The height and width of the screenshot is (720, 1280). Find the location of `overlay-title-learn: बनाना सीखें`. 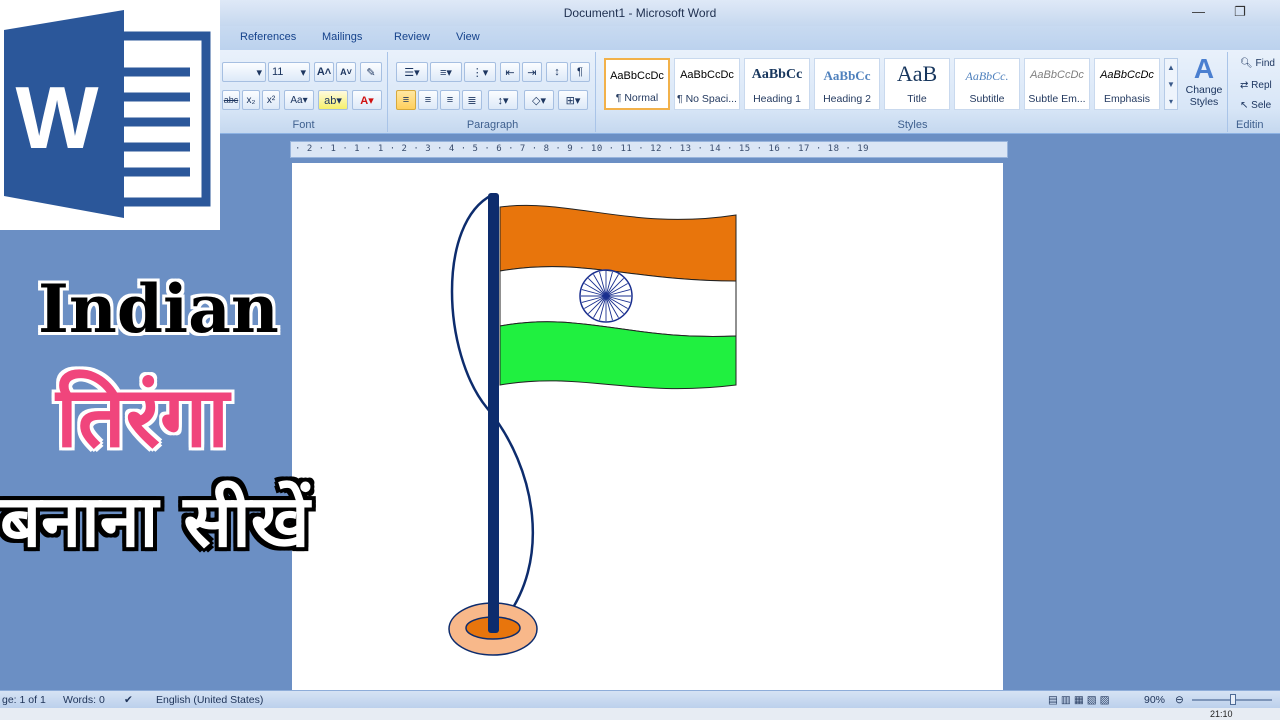

overlay-title-learn: बनाना सीखें is located at coordinates (155, 521).